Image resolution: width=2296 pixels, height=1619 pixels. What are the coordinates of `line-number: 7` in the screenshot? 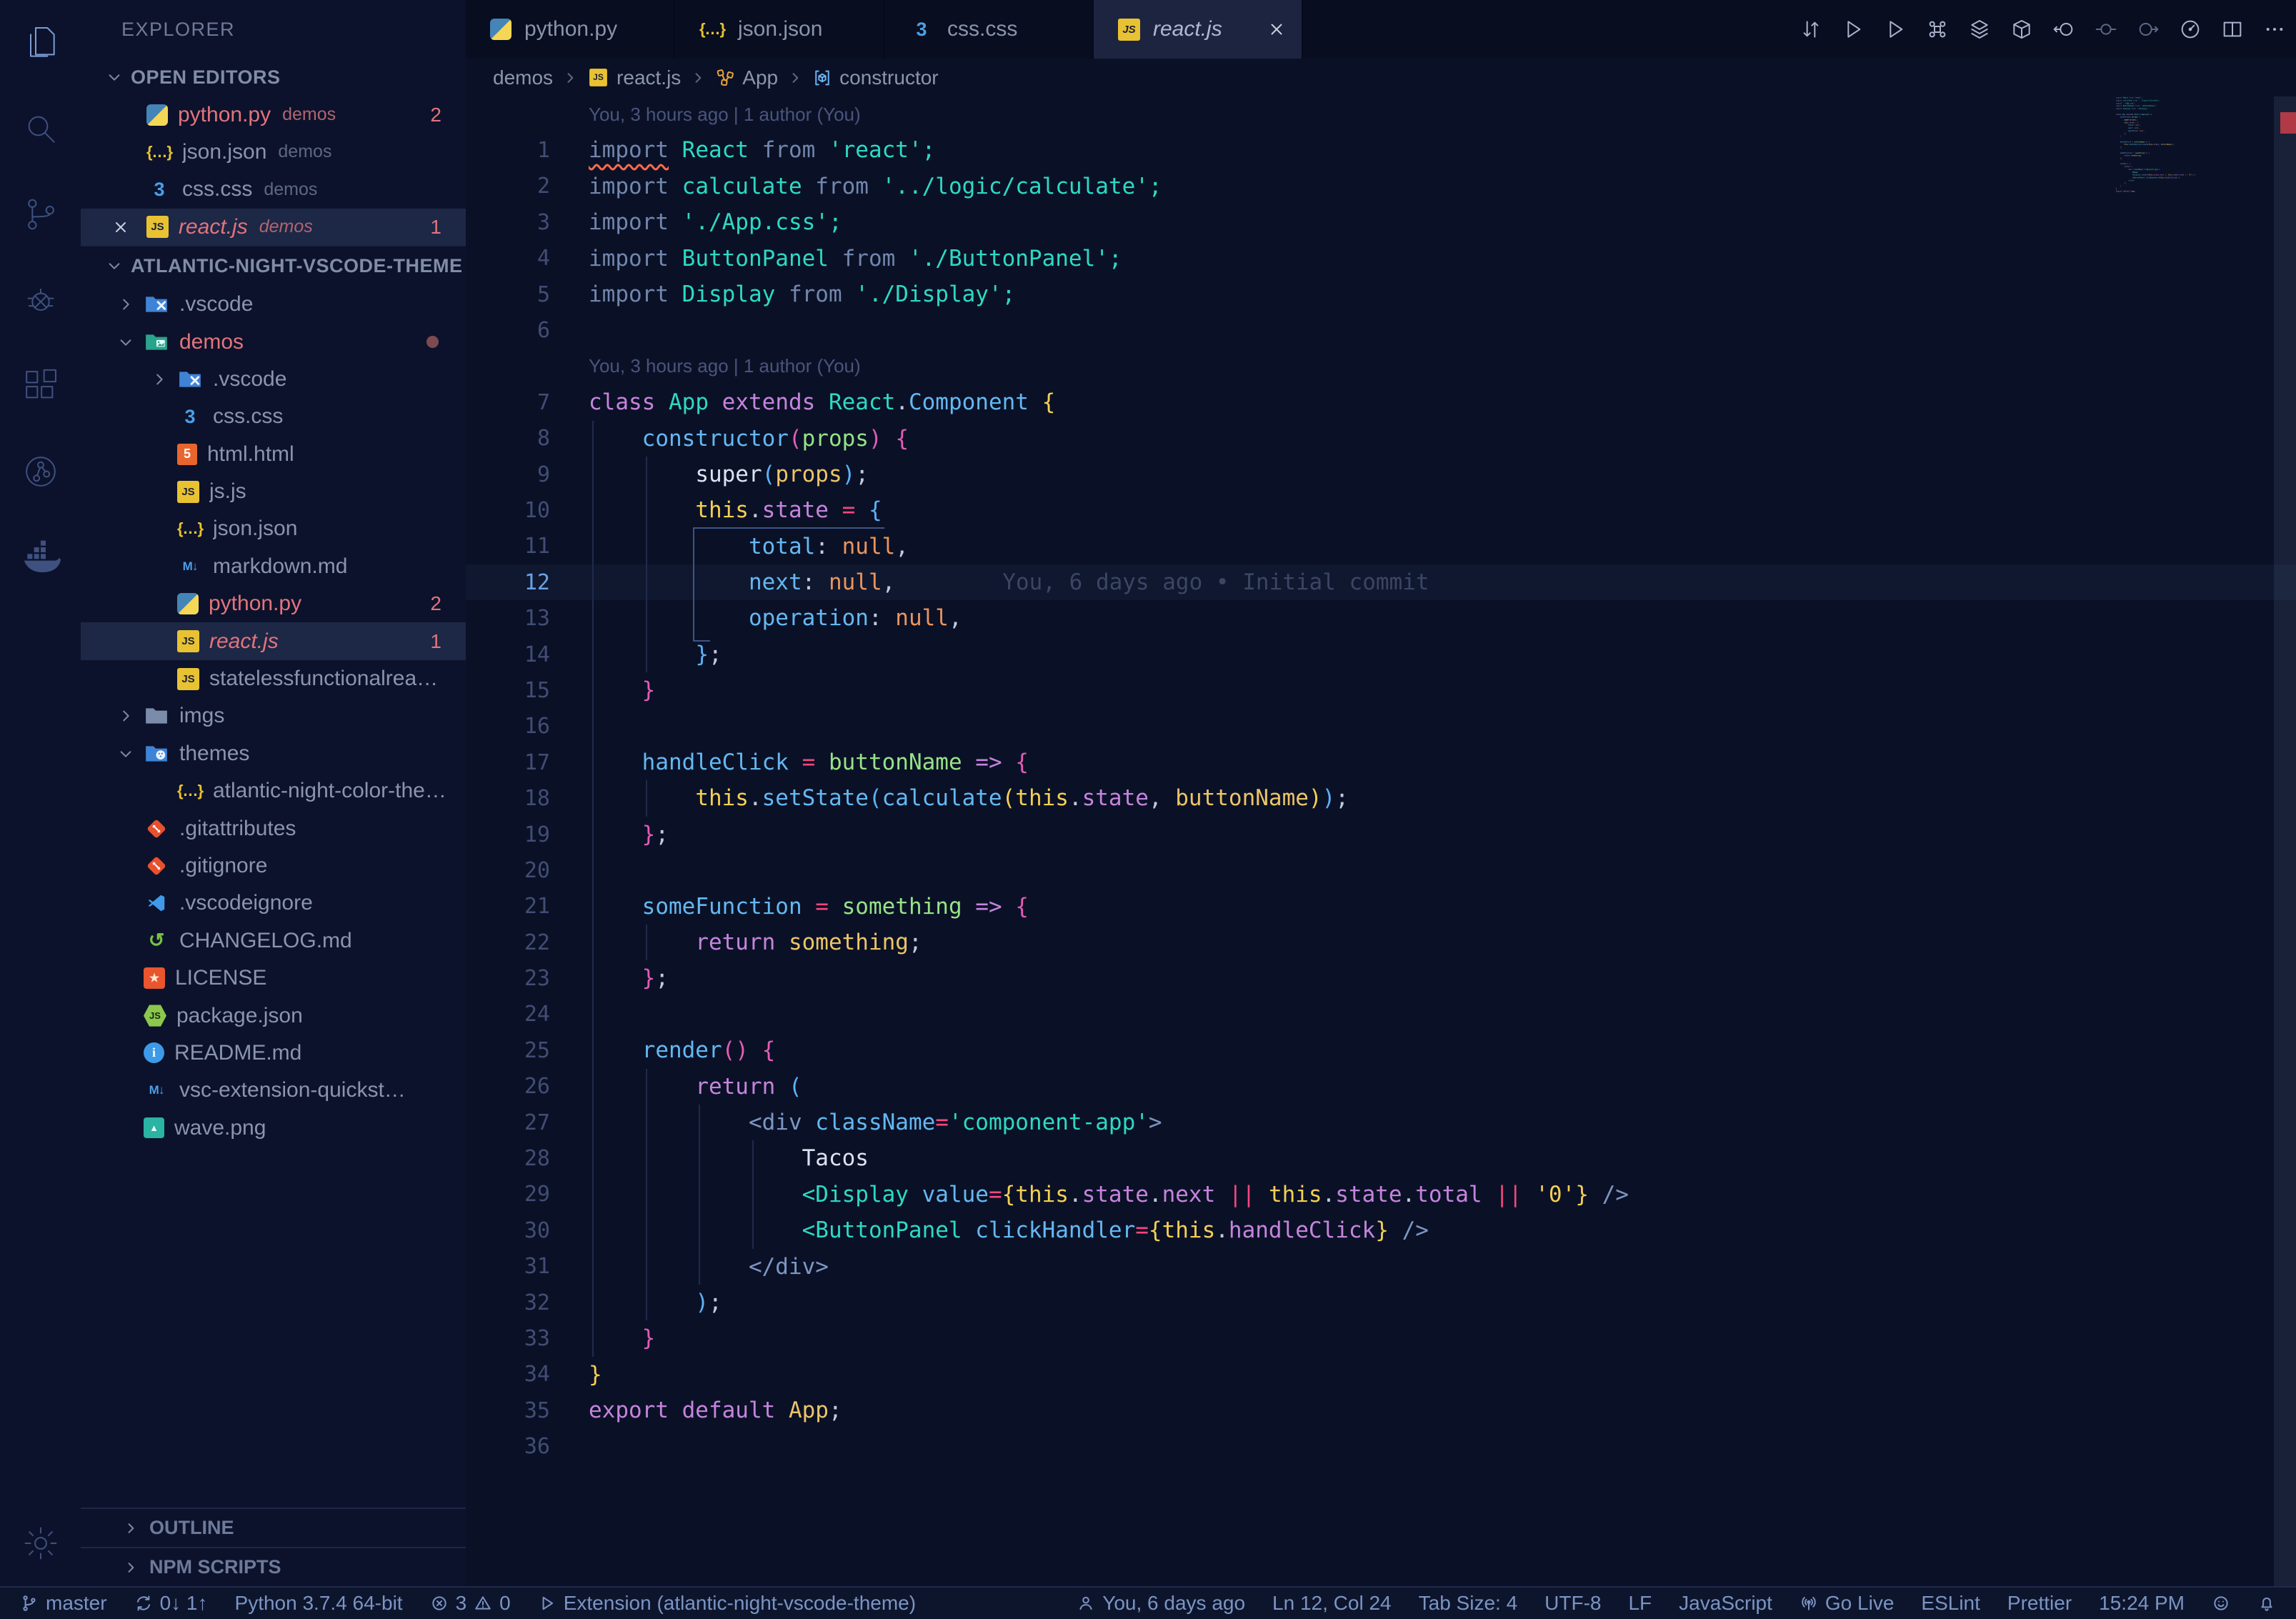 It's located at (508, 403).